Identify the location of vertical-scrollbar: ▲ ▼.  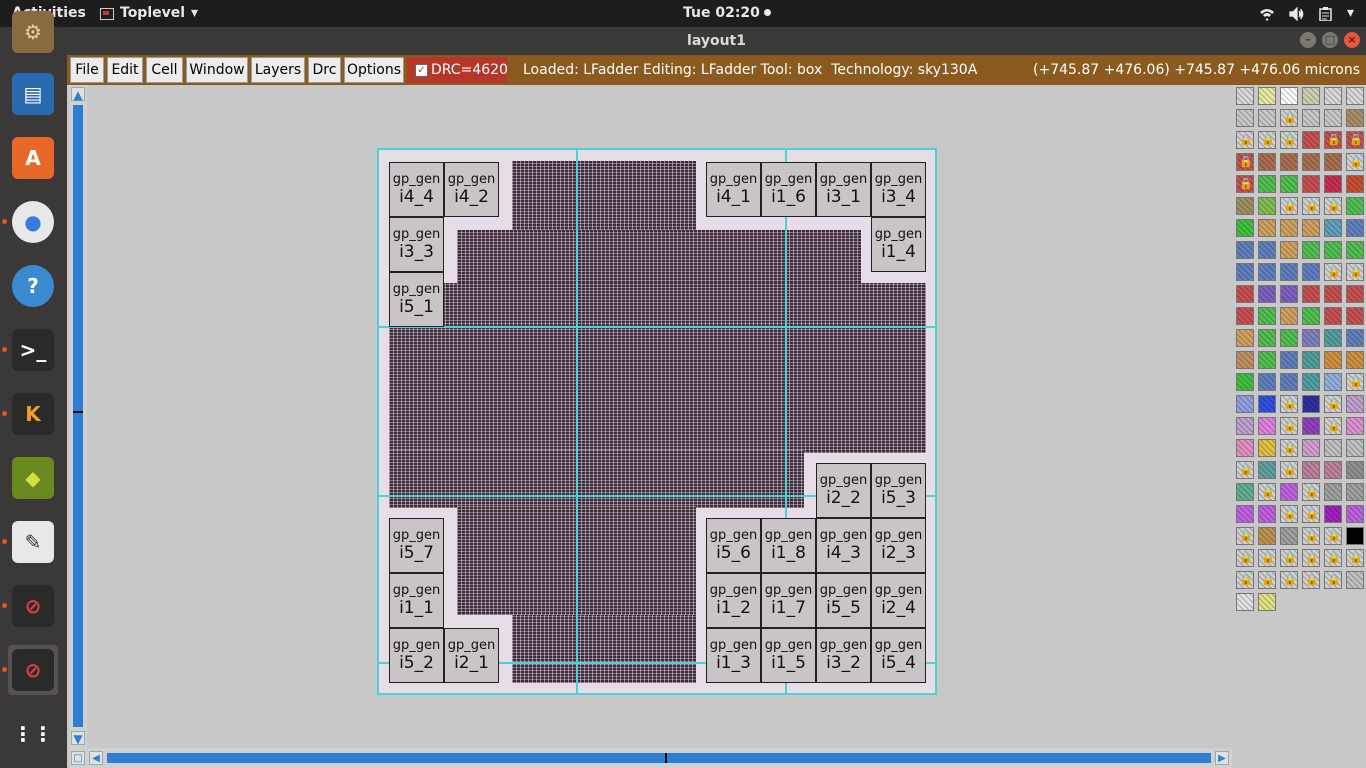
(78, 416).